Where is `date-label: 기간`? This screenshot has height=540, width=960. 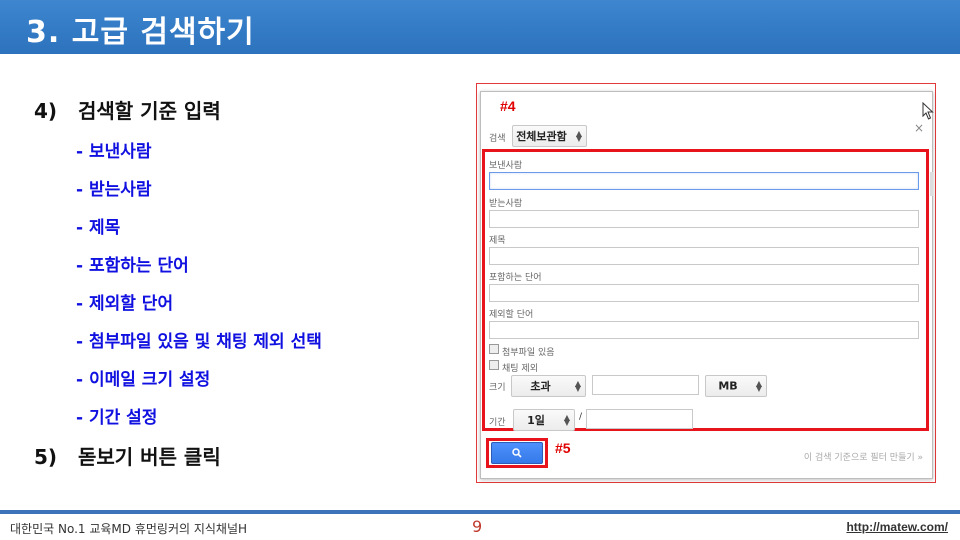 date-label: 기간 is located at coordinates (497, 423).